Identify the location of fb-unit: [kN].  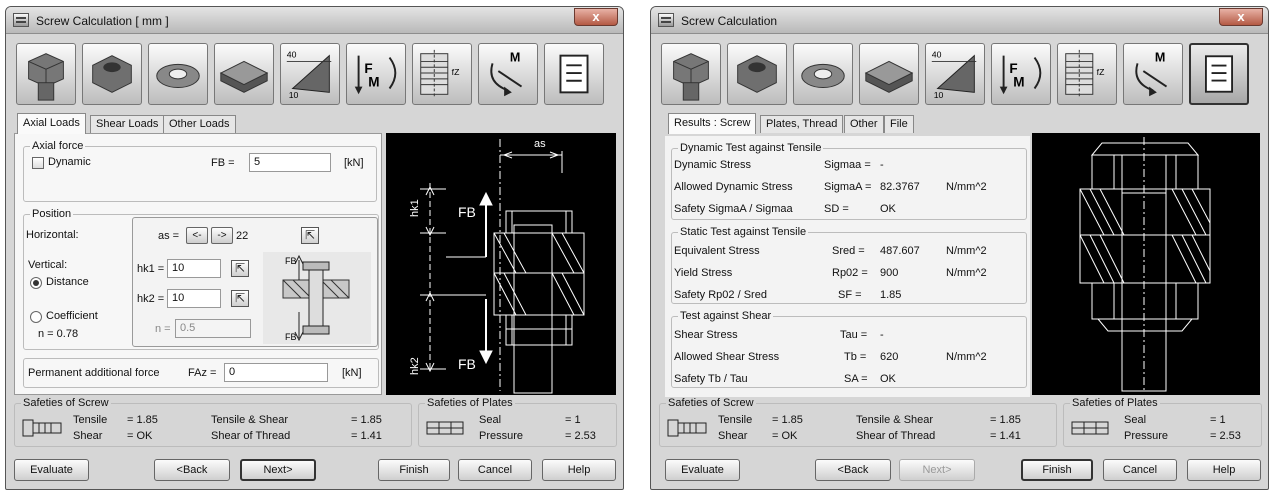
(354, 163).